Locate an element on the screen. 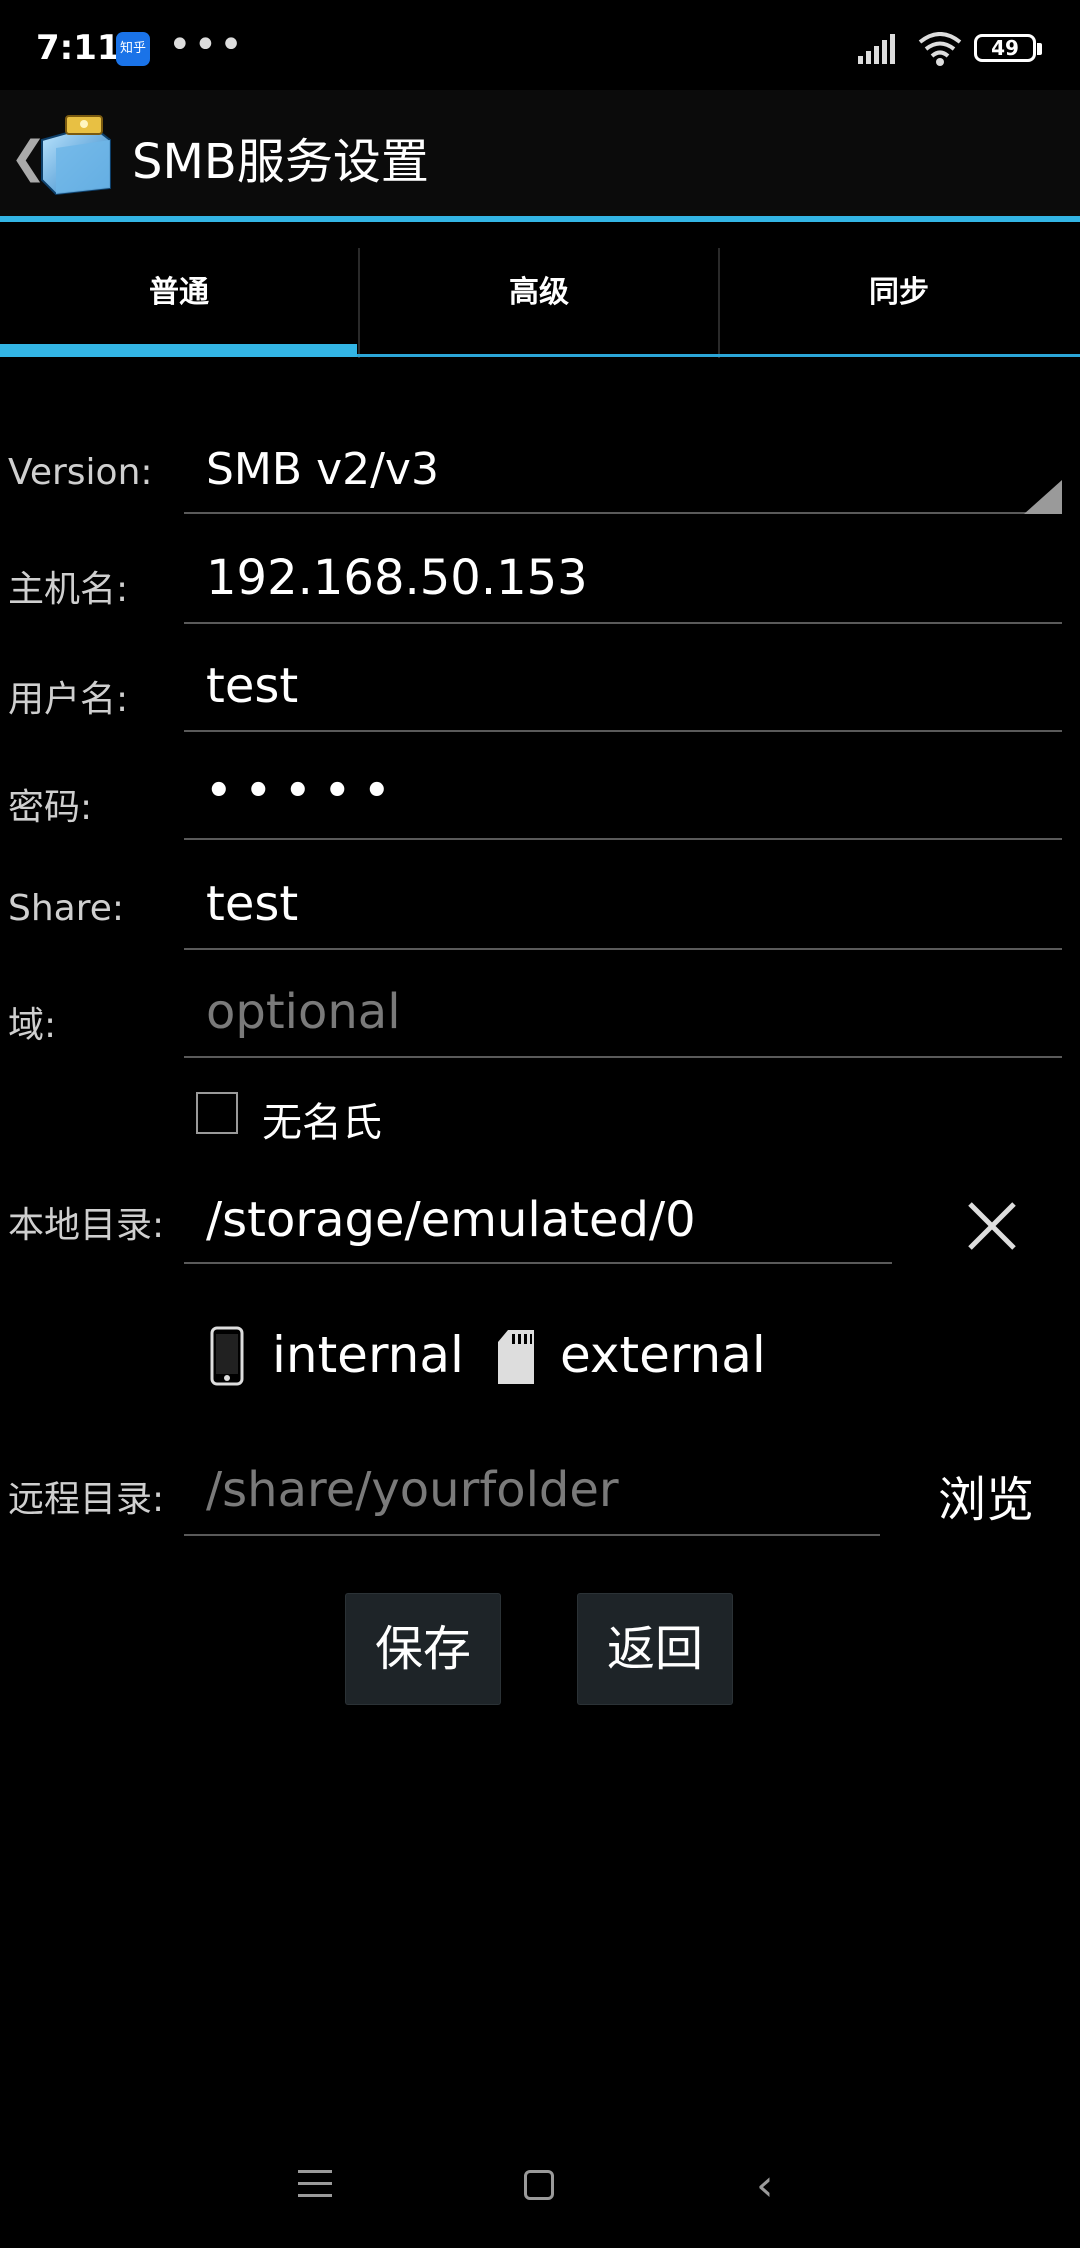 The height and width of the screenshot is (2248, 1080). share-underline is located at coordinates (623, 949).